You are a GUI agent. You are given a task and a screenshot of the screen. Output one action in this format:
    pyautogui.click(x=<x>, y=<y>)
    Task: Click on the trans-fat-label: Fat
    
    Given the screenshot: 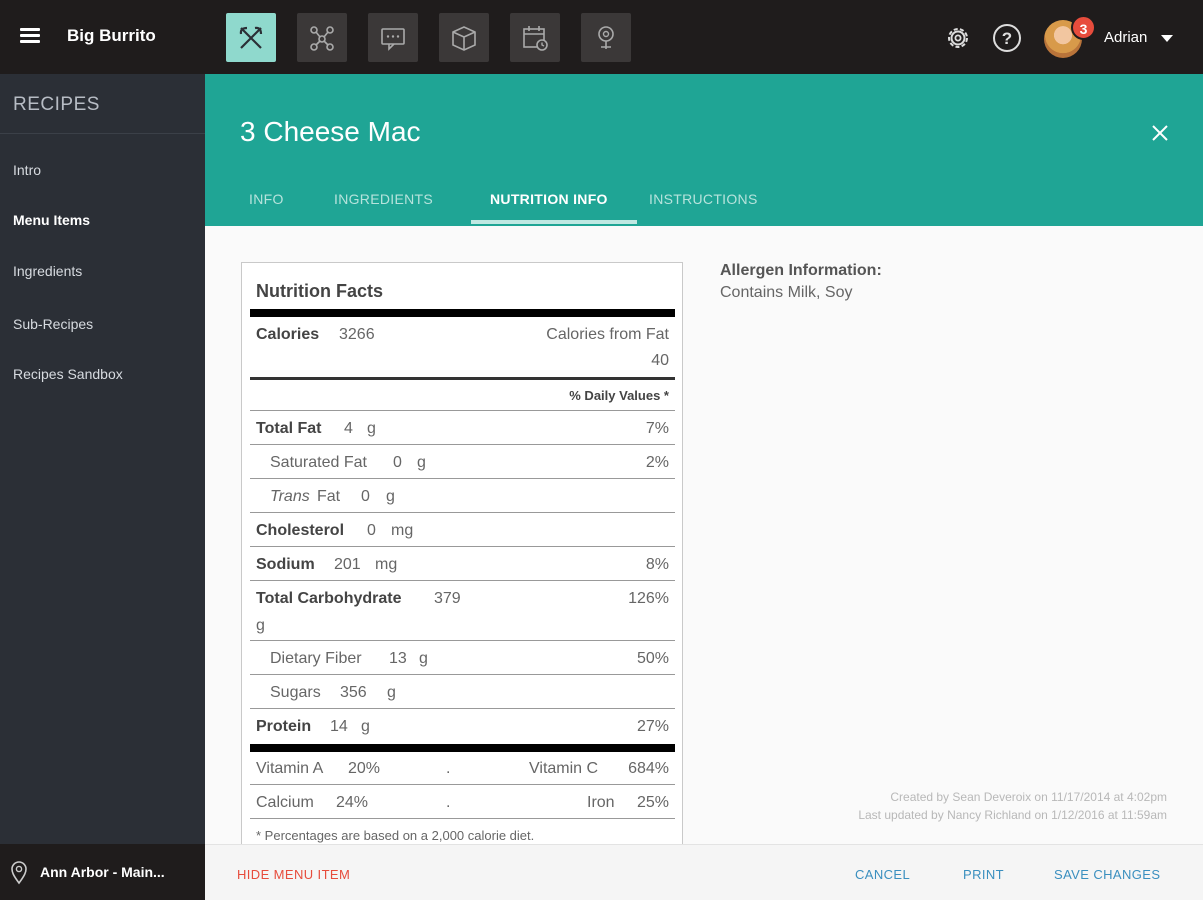 What is the action you would take?
    pyautogui.click(x=329, y=496)
    